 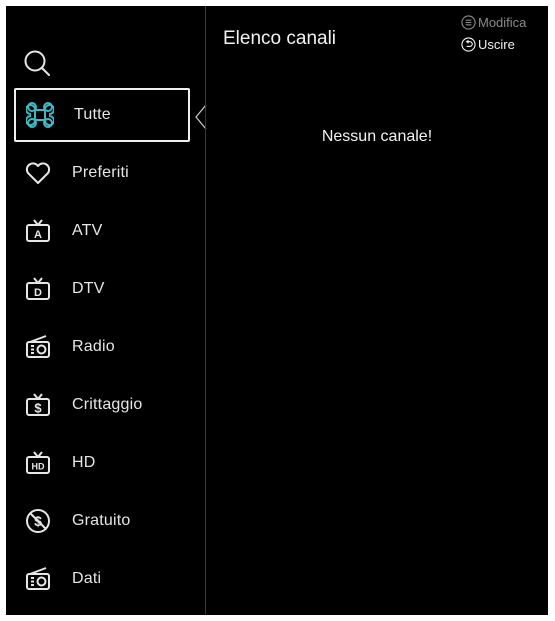 I want to click on sidebar-item-tutte: Tutte, so click(x=102, y=115).